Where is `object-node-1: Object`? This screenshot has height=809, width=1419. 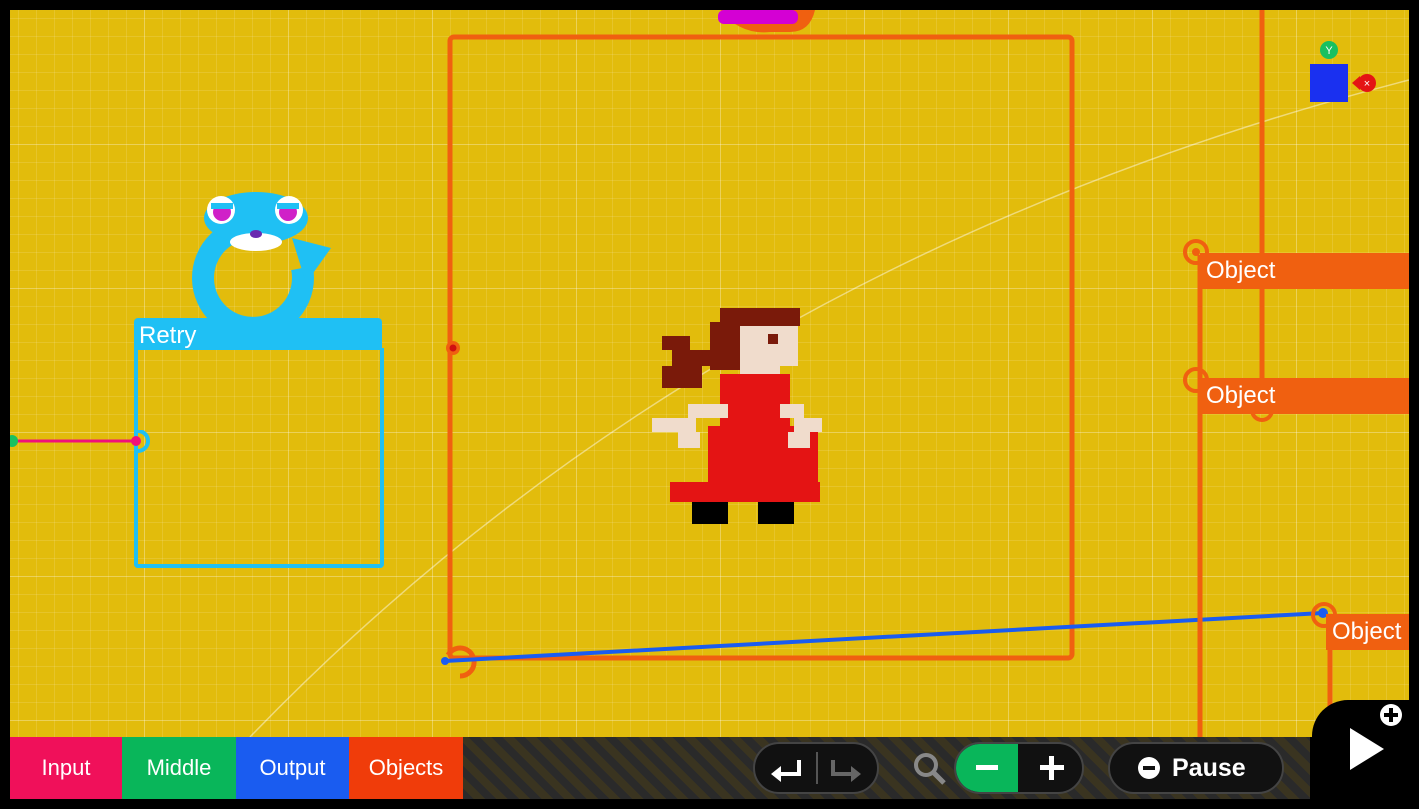
object-node-1: Object is located at coordinates (1304, 271).